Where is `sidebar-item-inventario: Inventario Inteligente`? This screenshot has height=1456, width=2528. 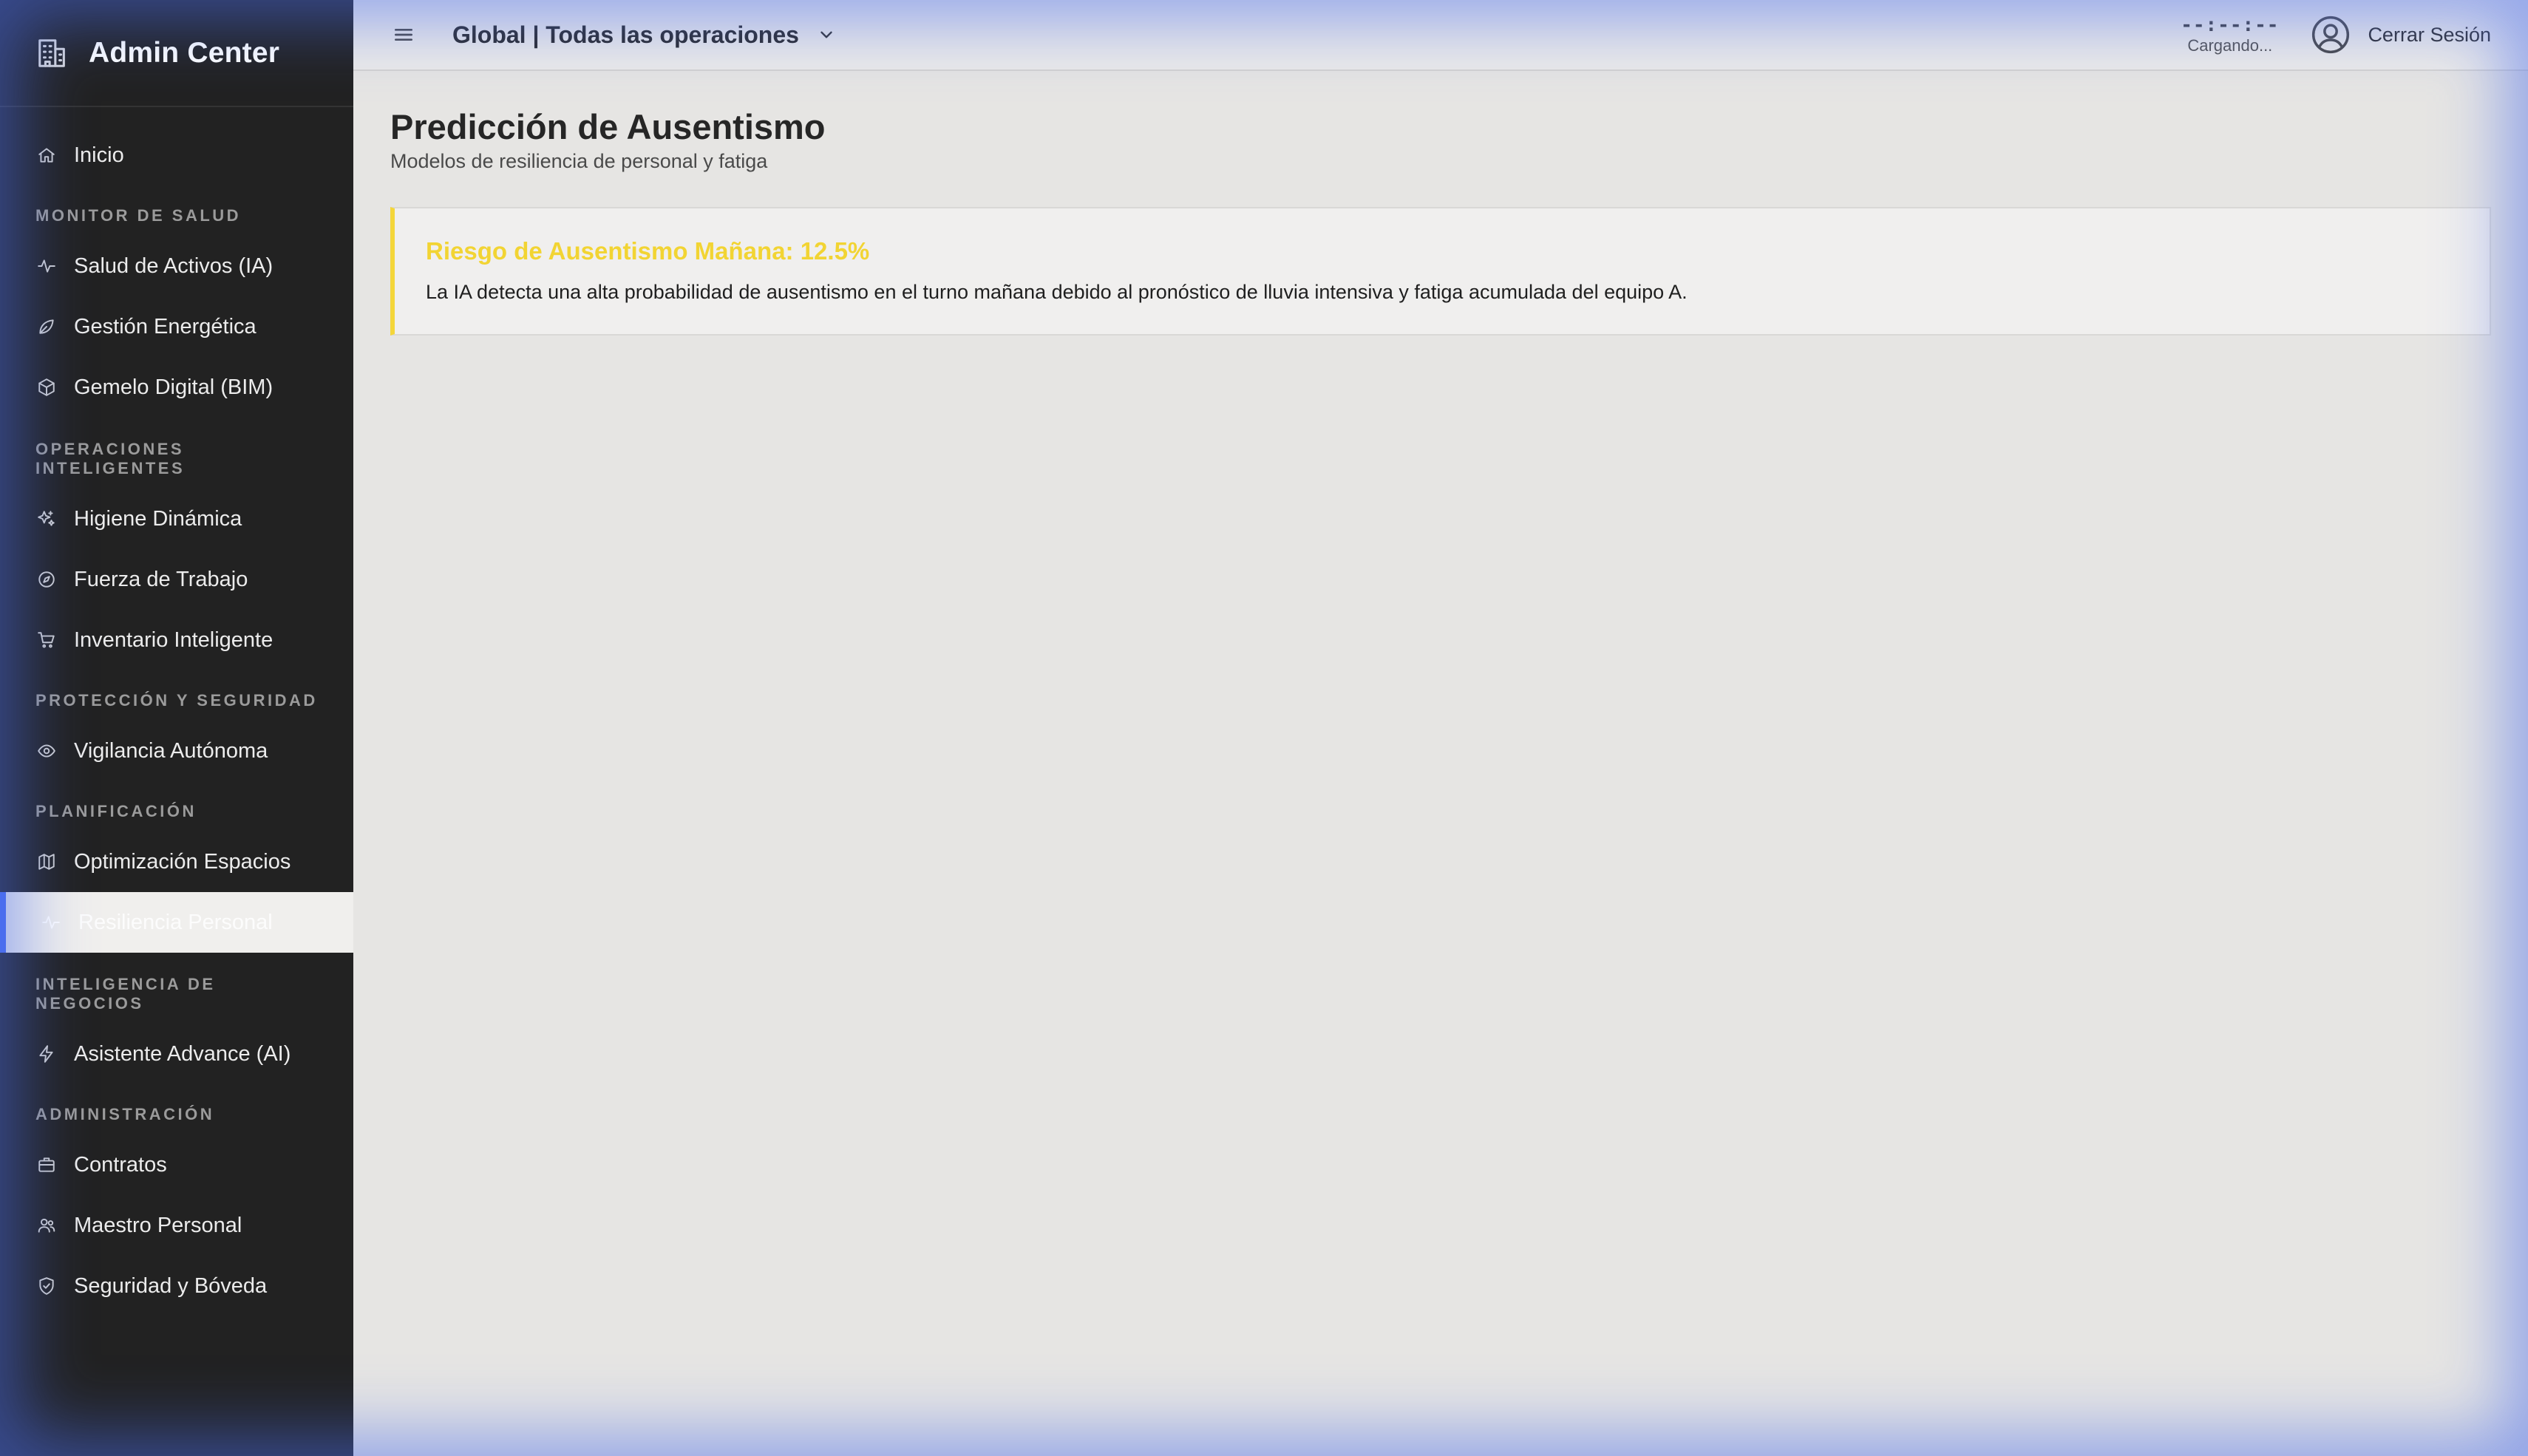
sidebar-item-inventario: Inventario Inteligente is located at coordinates (176, 640).